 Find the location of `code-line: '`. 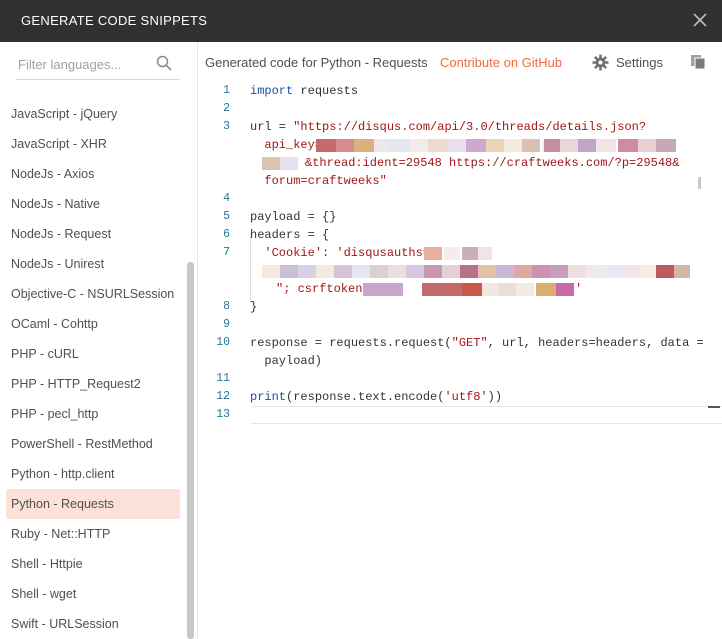

code-line: ' is located at coordinates (579, 289).